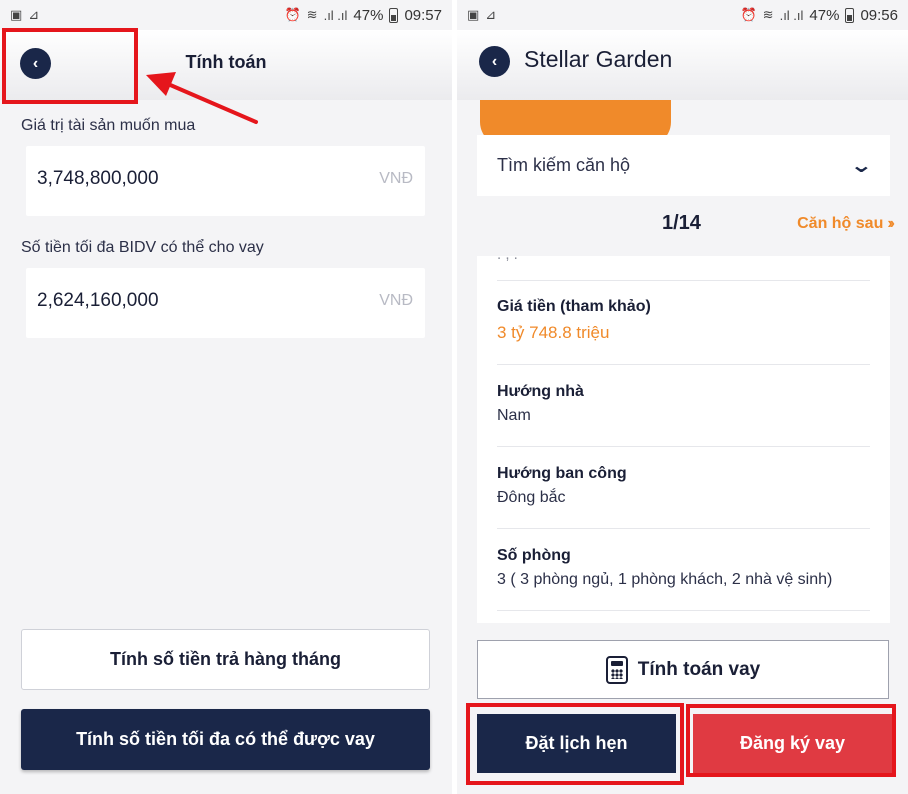 The image size is (908, 794). I want to click on app-header: ‹ Stellar Garden, so click(682, 88).